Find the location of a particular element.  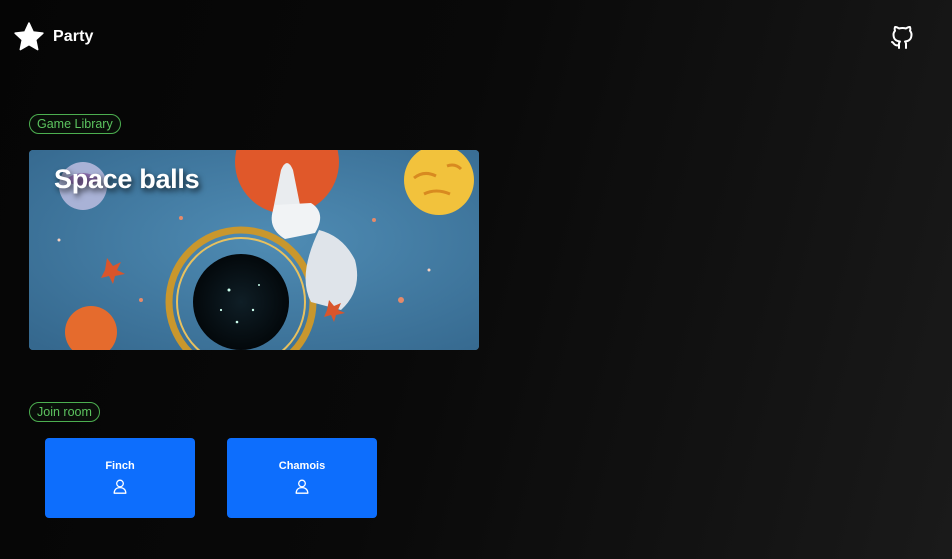

room-name: Chamois is located at coordinates (302, 466).